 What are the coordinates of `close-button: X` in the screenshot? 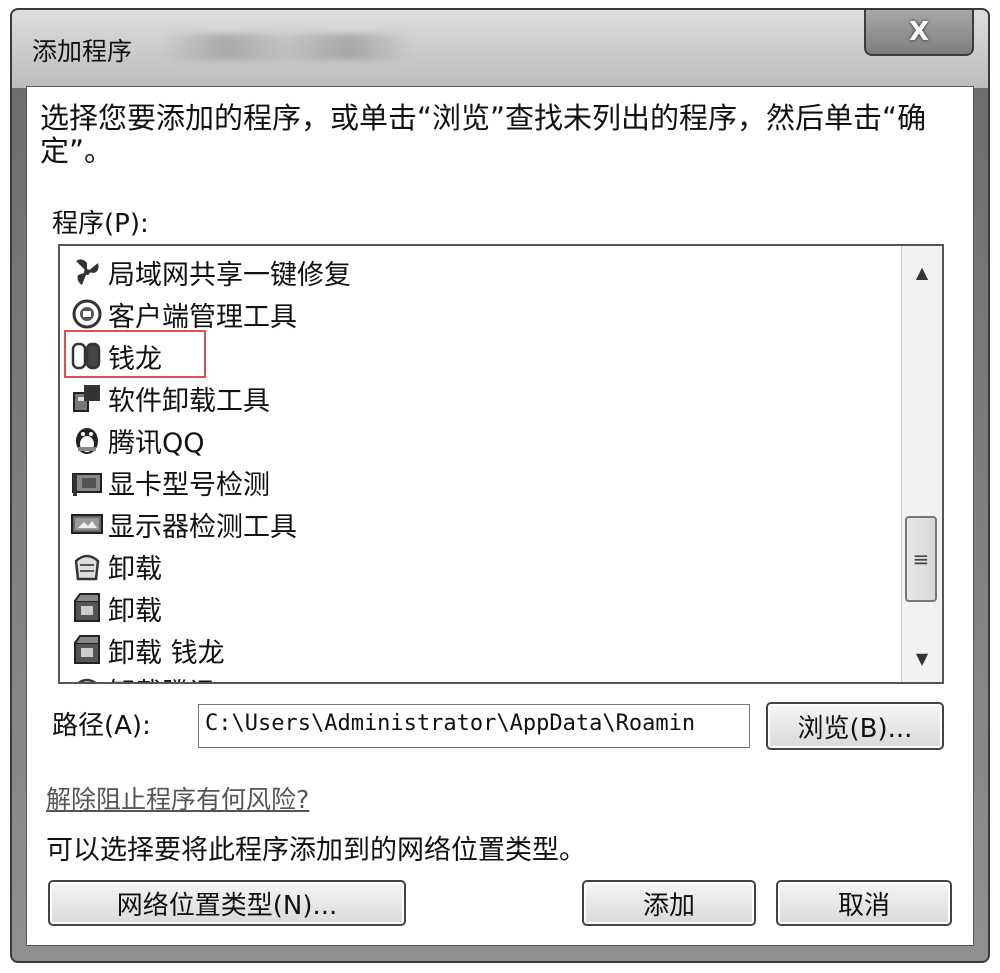 It's located at (919, 33).